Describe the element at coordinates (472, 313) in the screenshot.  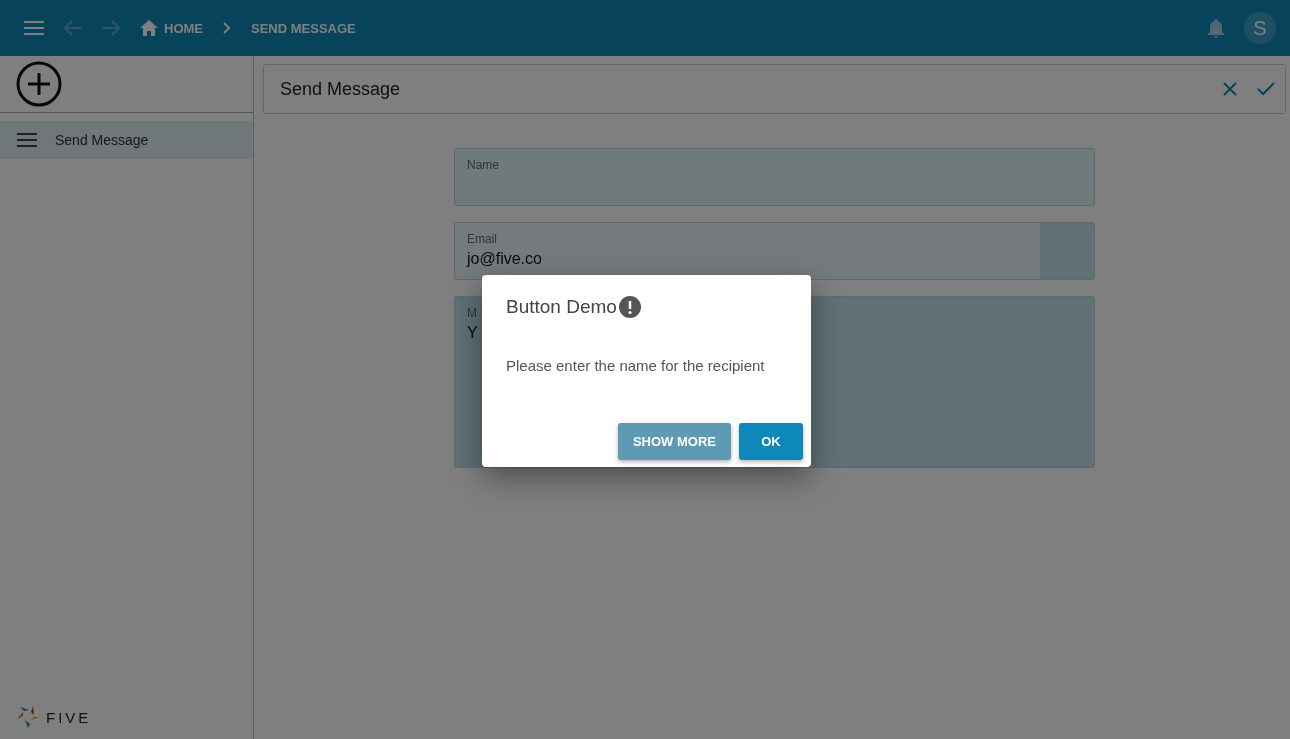
I see `field-label: M` at that location.